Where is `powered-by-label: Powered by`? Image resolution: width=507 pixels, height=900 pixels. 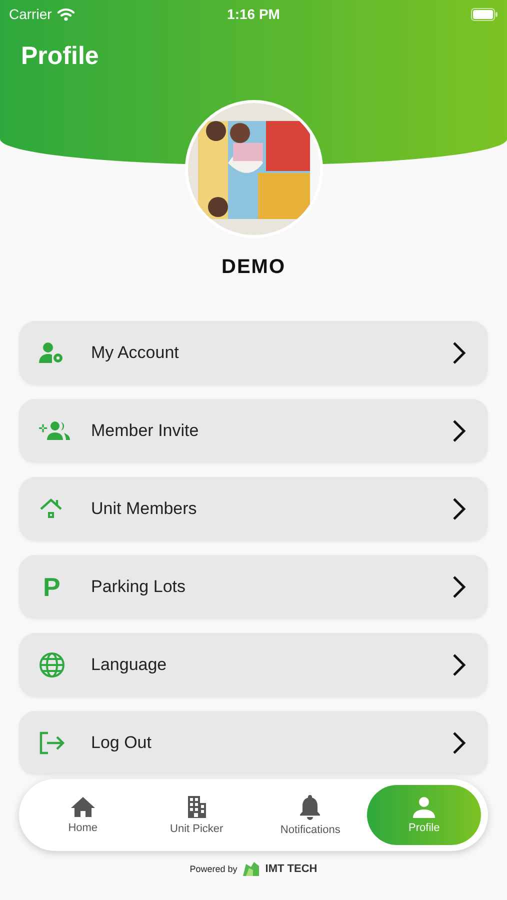
powered-by-label: Powered by is located at coordinates (214, 869).